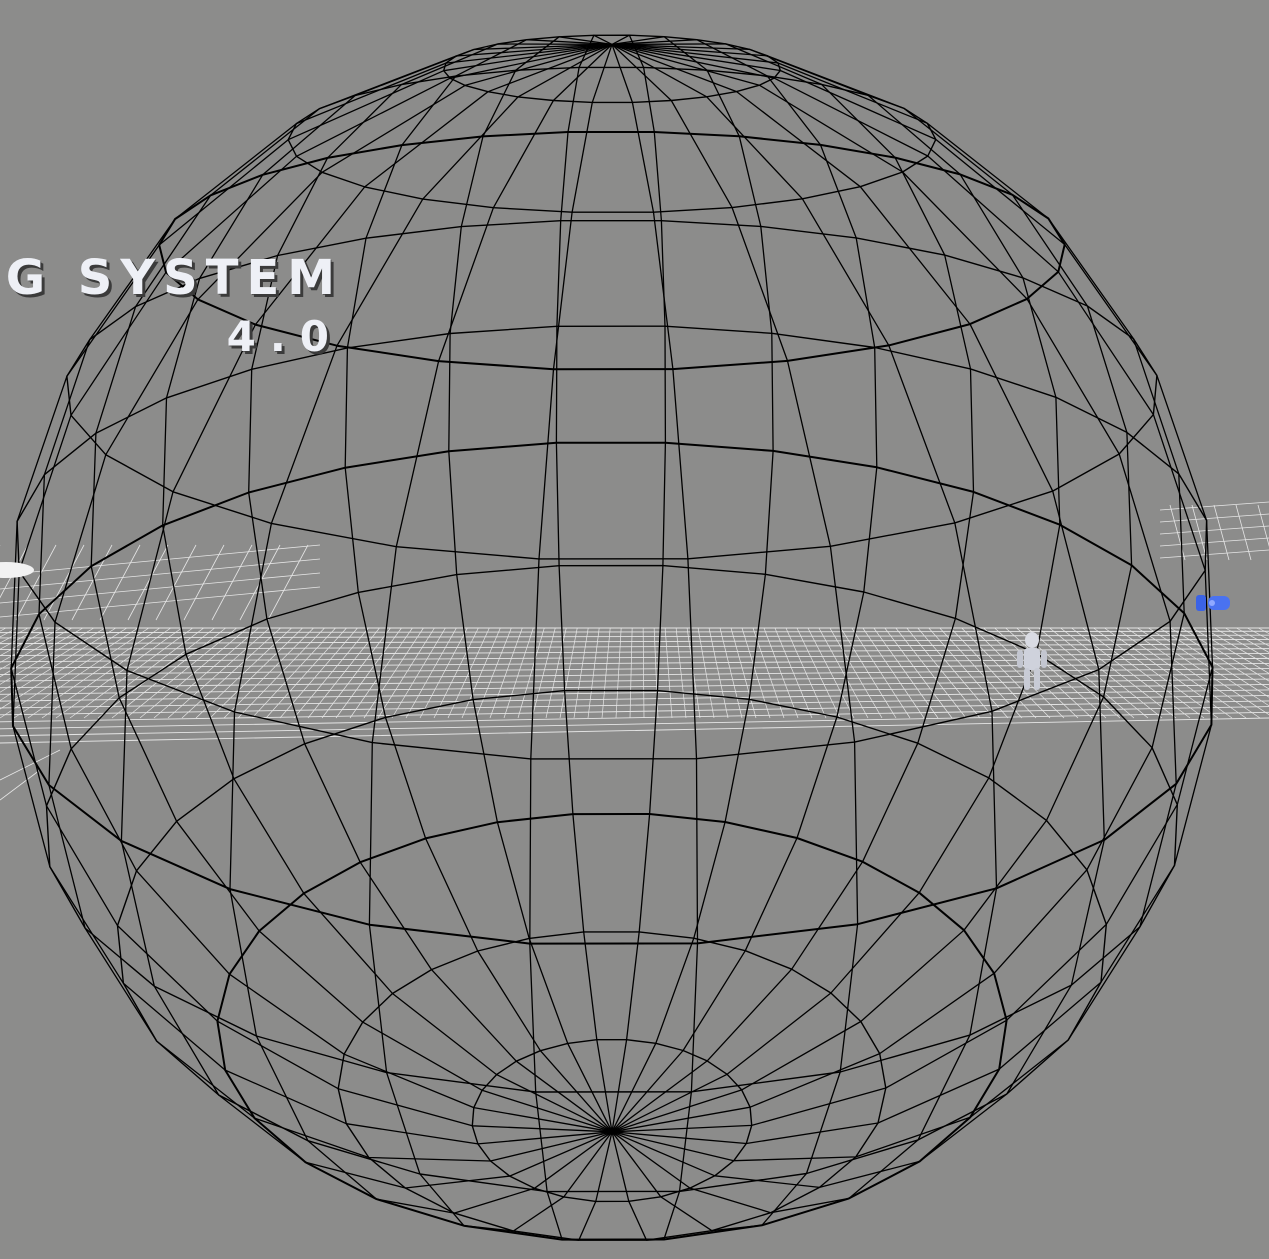 This screenshot has height=1259, width=1269. What do you see at coordinates (612, 1120) in the screenshot?
I see `sphere-ring` at bounding box center [612, 1120].